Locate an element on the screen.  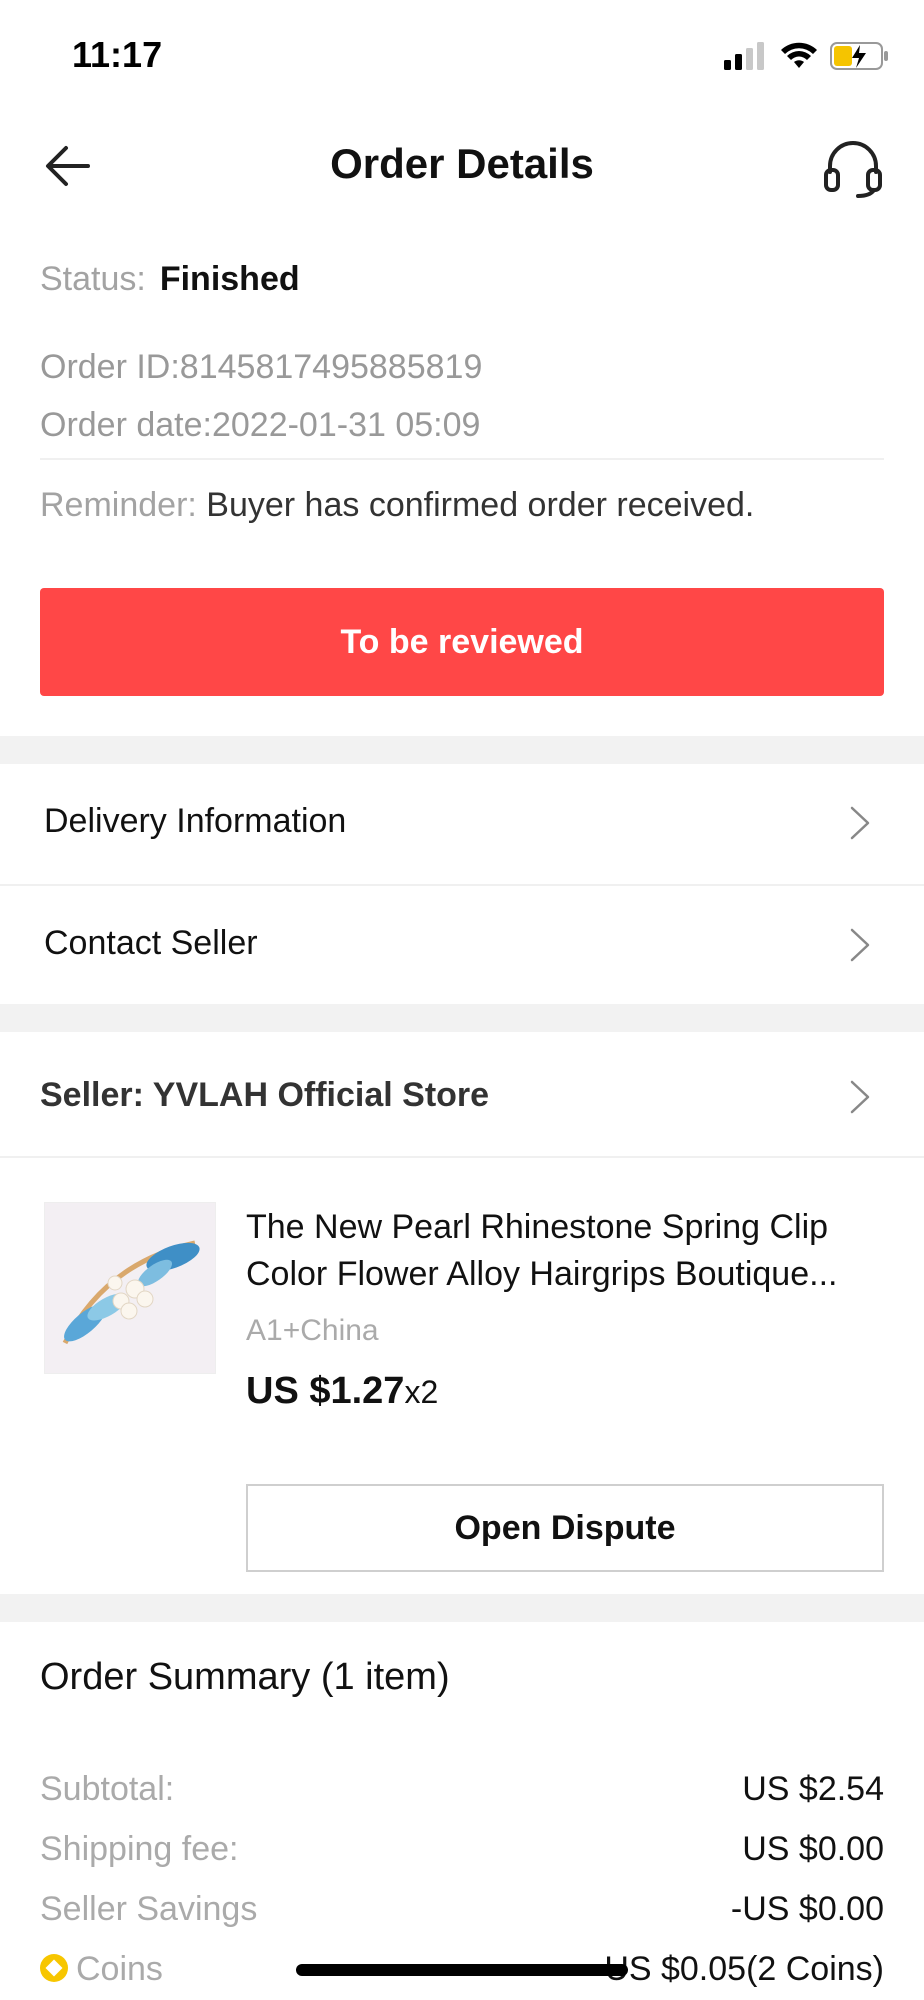
summary-row-shipping: Shipping fee: US $0.00 is located at coordinates (462, 1852).